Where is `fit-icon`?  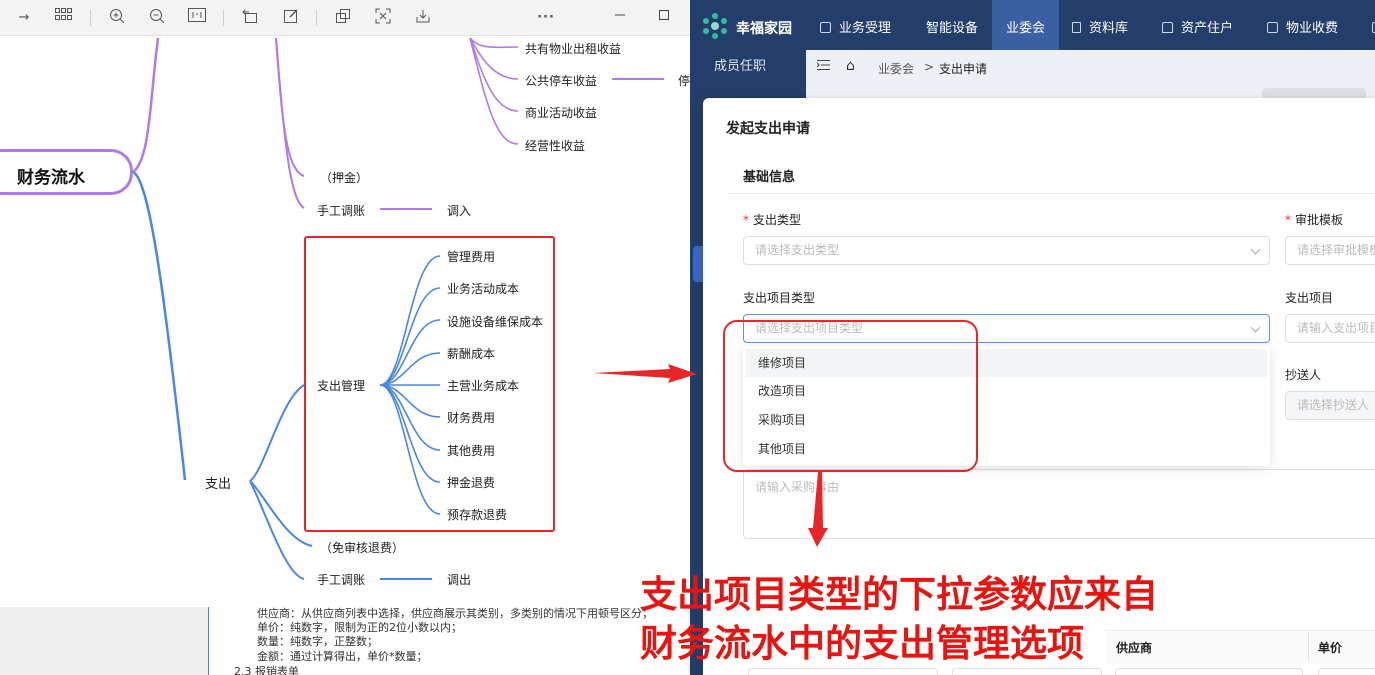 fit-icon is located at coordinates (197, 18).